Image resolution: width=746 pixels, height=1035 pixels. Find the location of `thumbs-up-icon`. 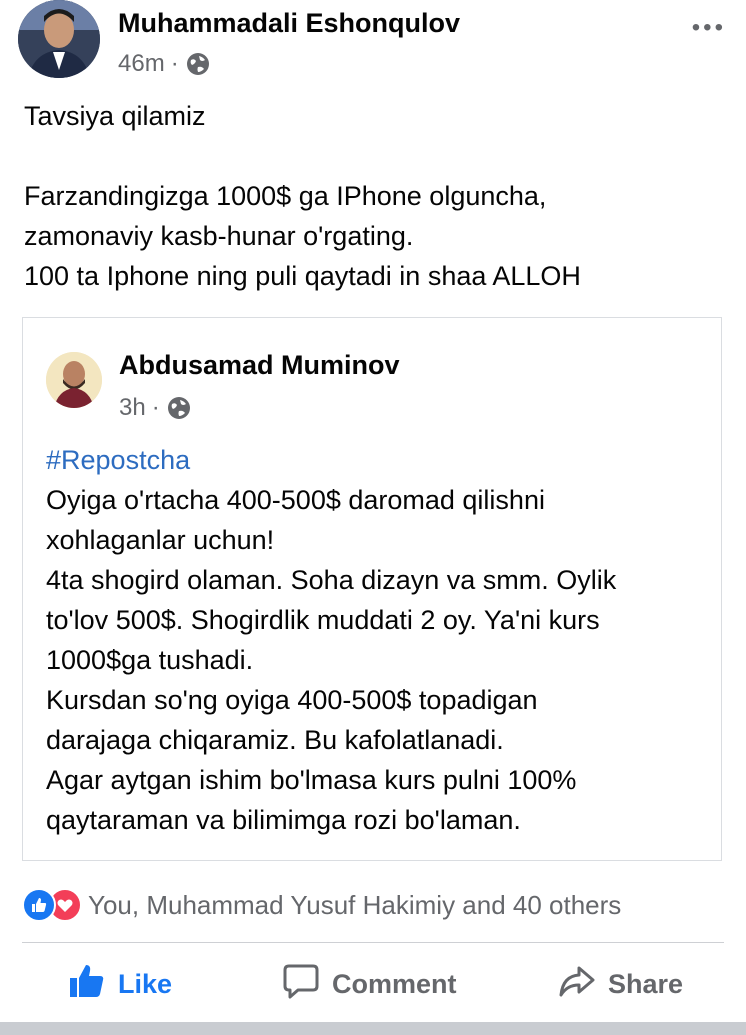

thumbs-up-icon is located at coordinates (87, 984).